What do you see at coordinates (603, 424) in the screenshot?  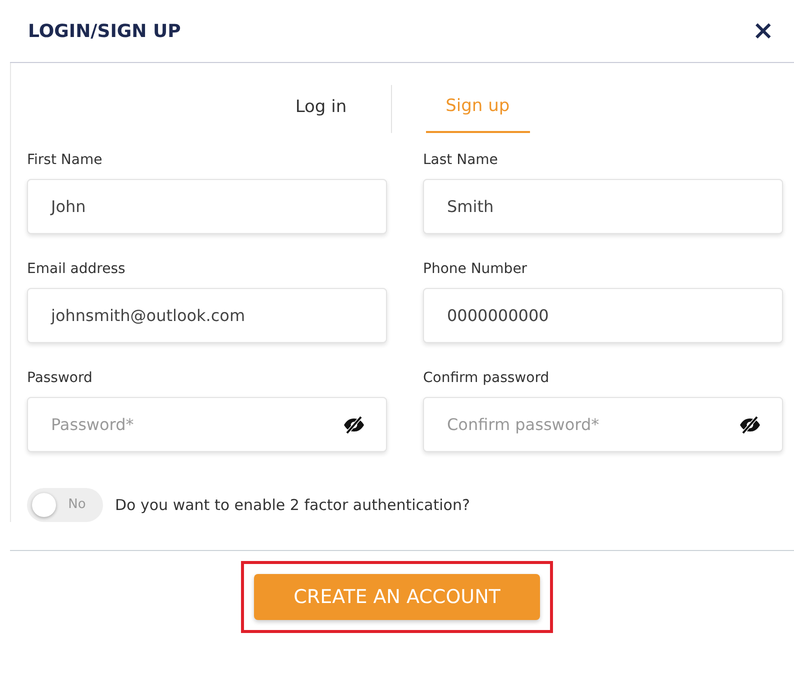 I see `password-field: Confirm password*` at bounding box center [603, 424].